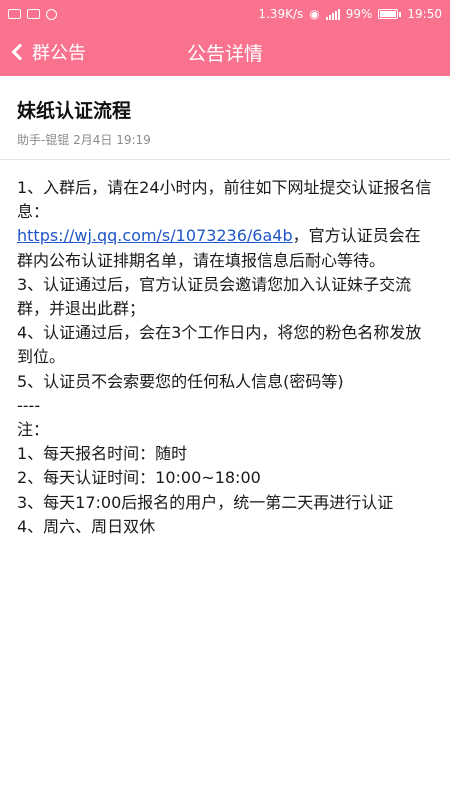 The image size is (450, 800). Describe the element at coordinates (314, 14) in the screenshot. I see `wifi-icon: ◉` at that location.